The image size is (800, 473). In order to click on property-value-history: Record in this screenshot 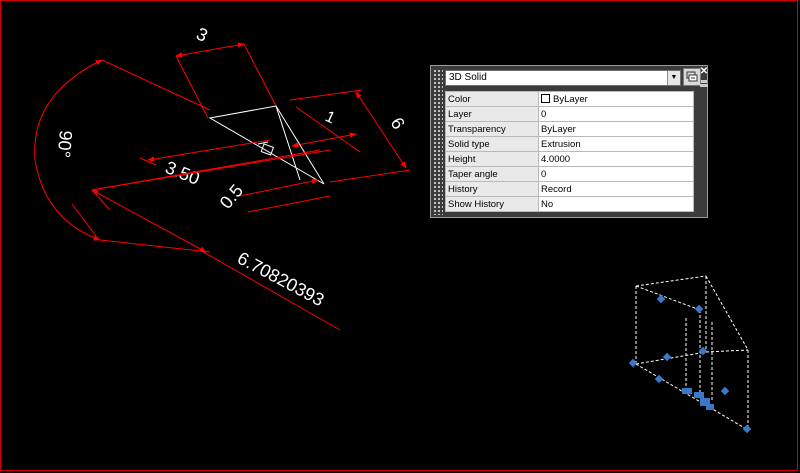, I will do `click(616, 189)`.